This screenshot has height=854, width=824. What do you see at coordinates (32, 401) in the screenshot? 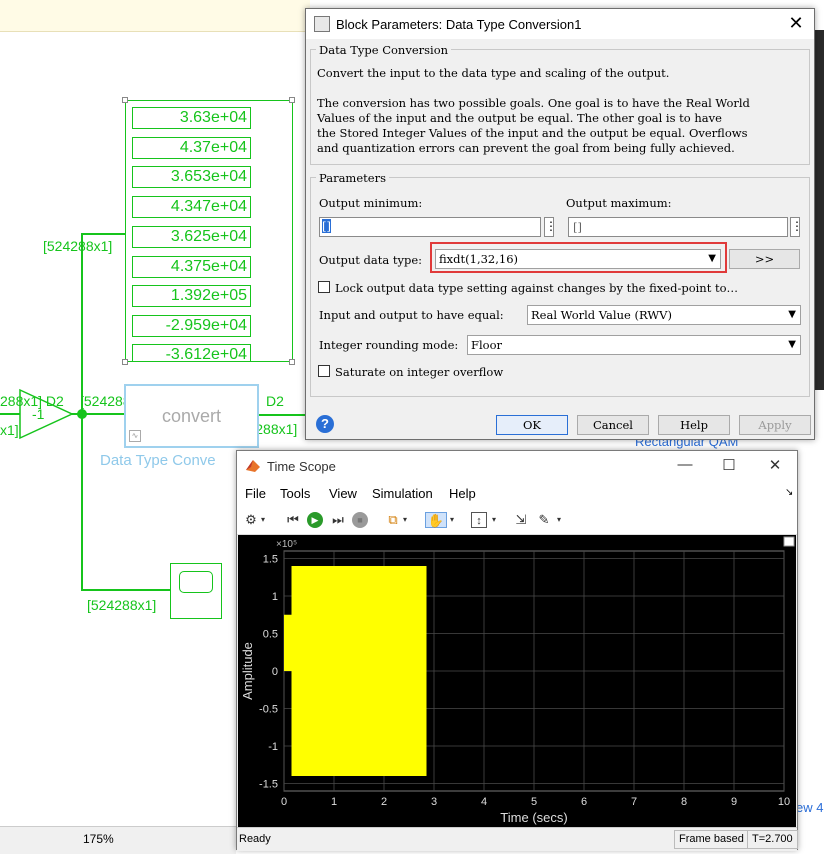
I see `signal-label-left: 288x1] D2` at bounding box center [32, 401].